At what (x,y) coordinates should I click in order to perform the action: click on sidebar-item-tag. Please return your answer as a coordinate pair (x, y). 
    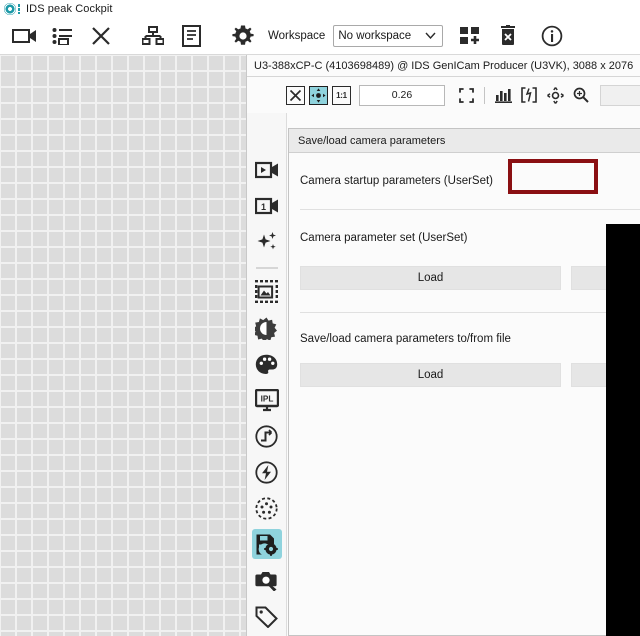
    Looking at the image, I should click on (267, 616).